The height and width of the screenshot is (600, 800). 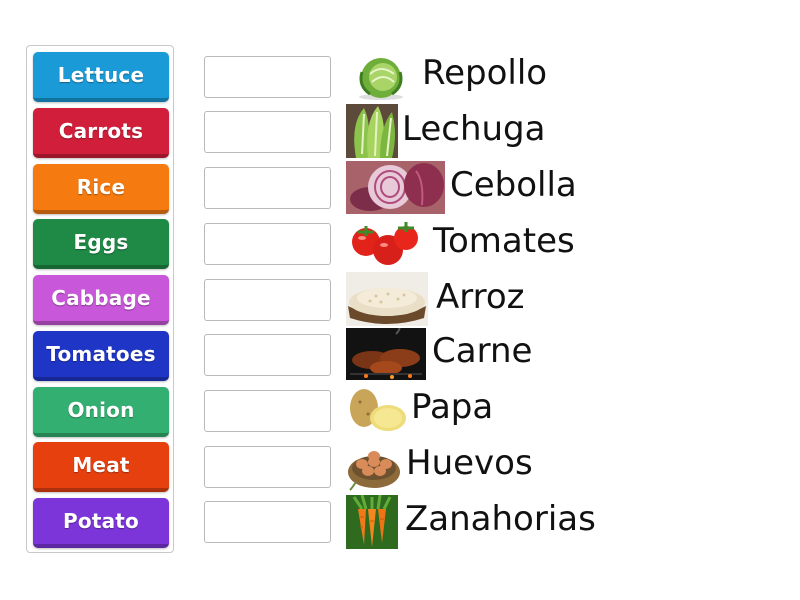 I want to click on tile-potato: Potato, so click(x=101, y=523).